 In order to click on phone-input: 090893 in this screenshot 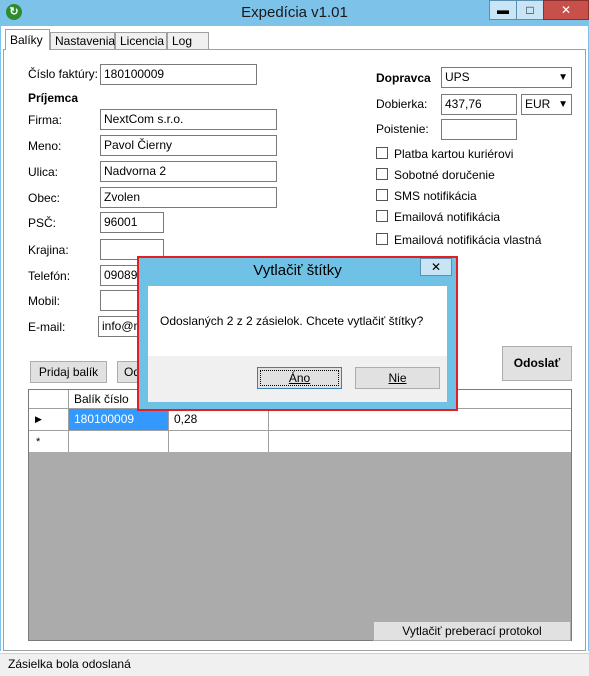, I will do `click(120, 275)`.